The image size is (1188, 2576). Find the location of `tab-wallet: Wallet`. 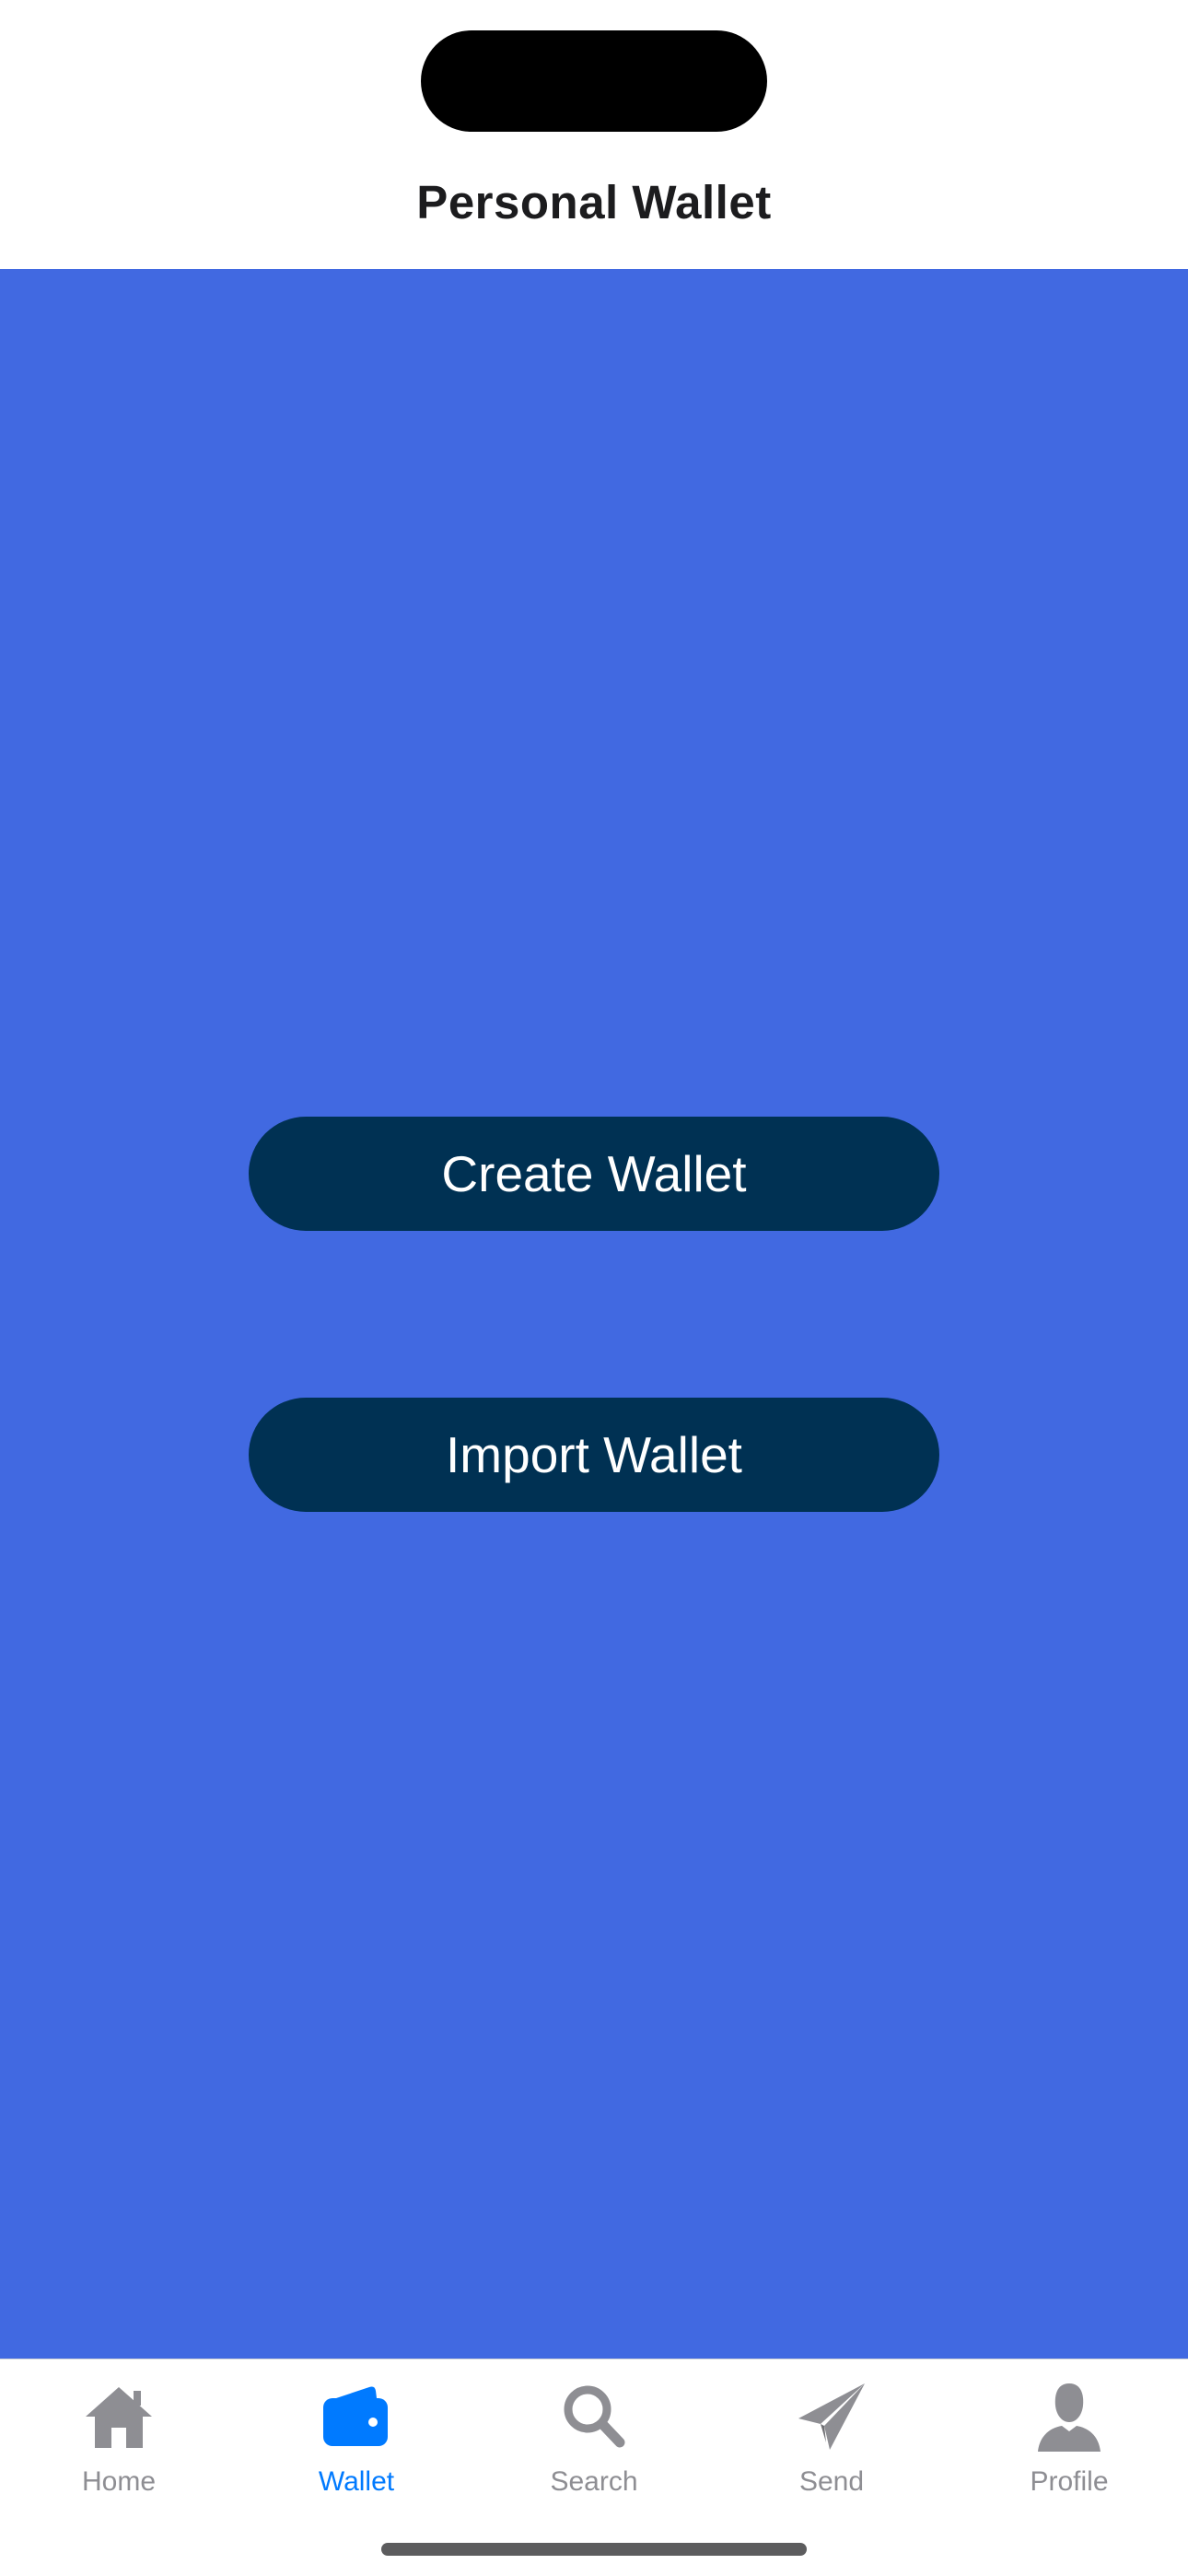

tab-wallet: Wallet is located at coordinates (356, 2440).